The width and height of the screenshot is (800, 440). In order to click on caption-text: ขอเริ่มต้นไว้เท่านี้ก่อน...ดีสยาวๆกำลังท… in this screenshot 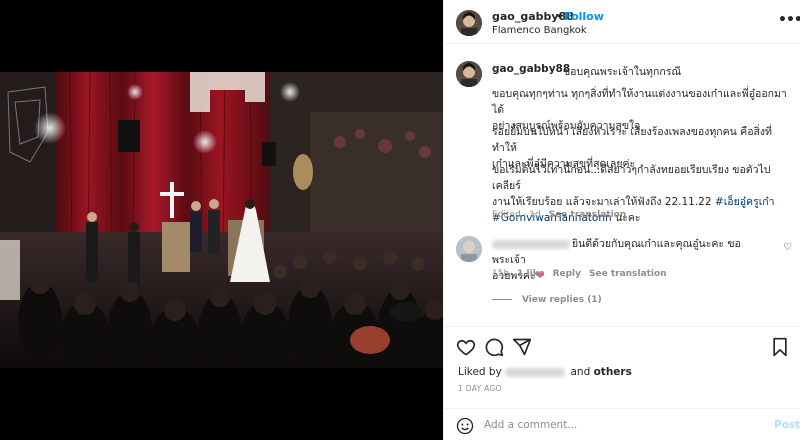, I will do `click(631, 178)`.